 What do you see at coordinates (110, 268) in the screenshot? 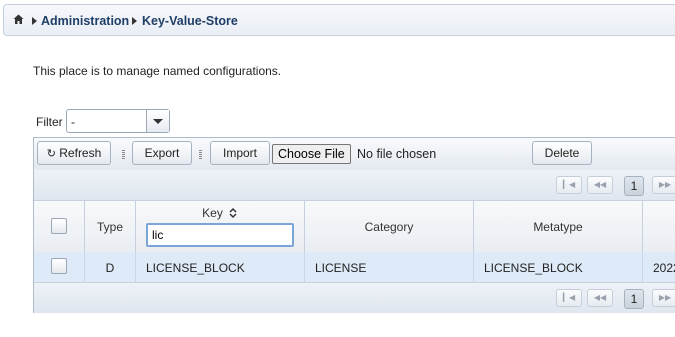
I see `cell-type: D` at bounding box center [110, 268].